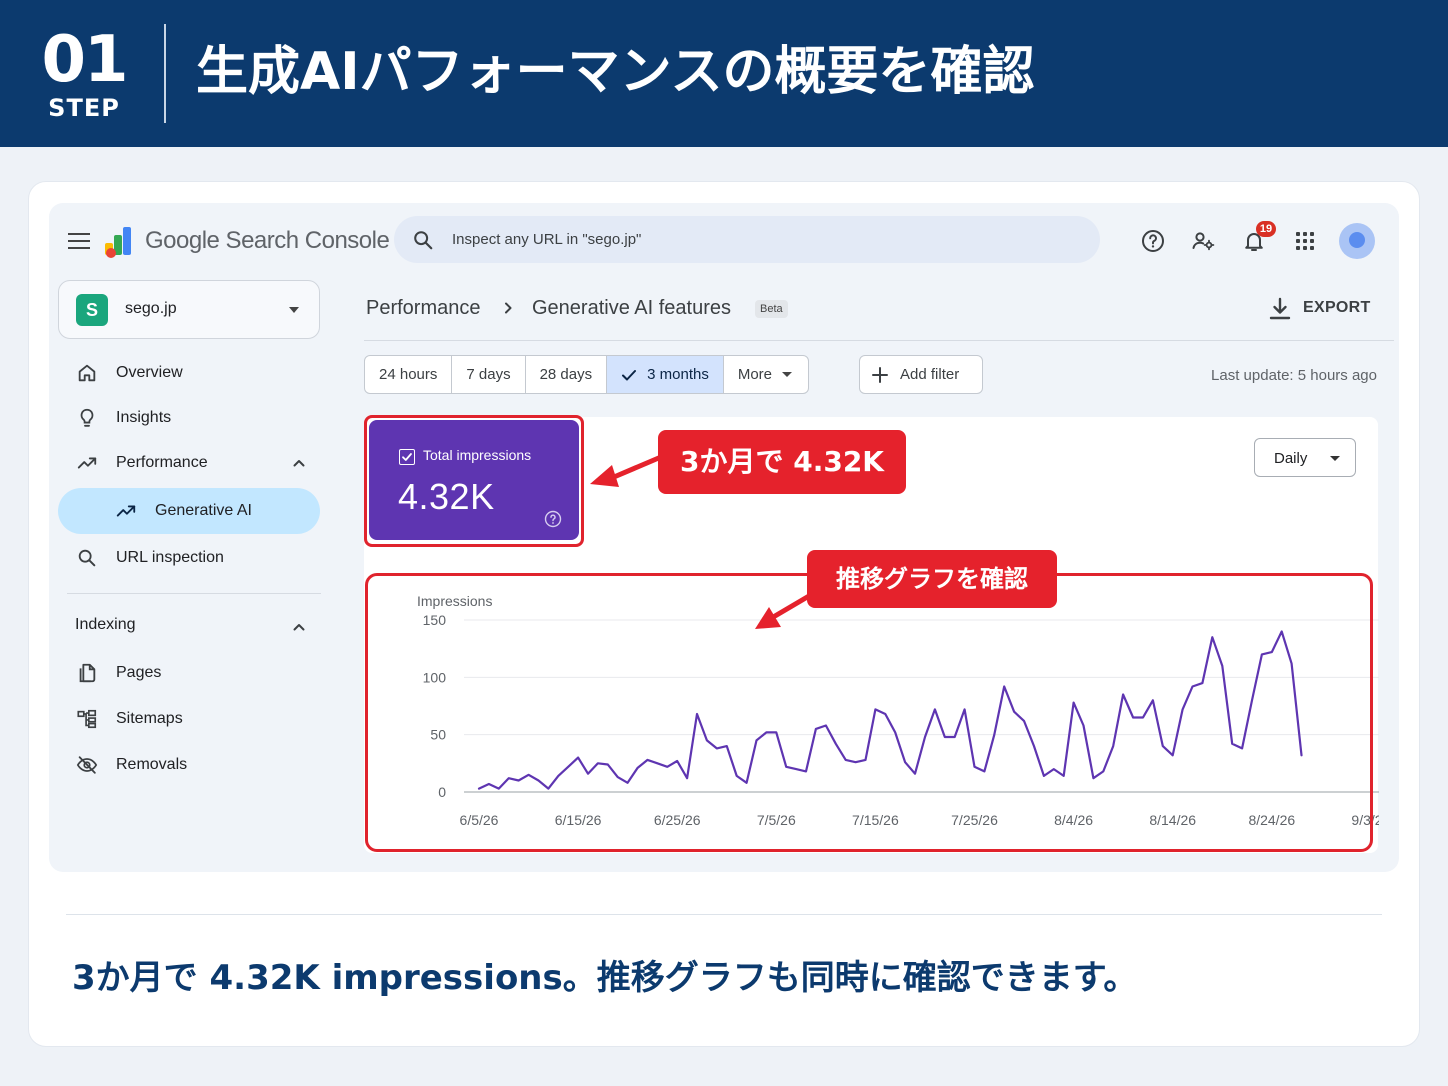  Describe the element at coordinates (1357, 241) in the screenshot. I see `account-avatar` at that location.